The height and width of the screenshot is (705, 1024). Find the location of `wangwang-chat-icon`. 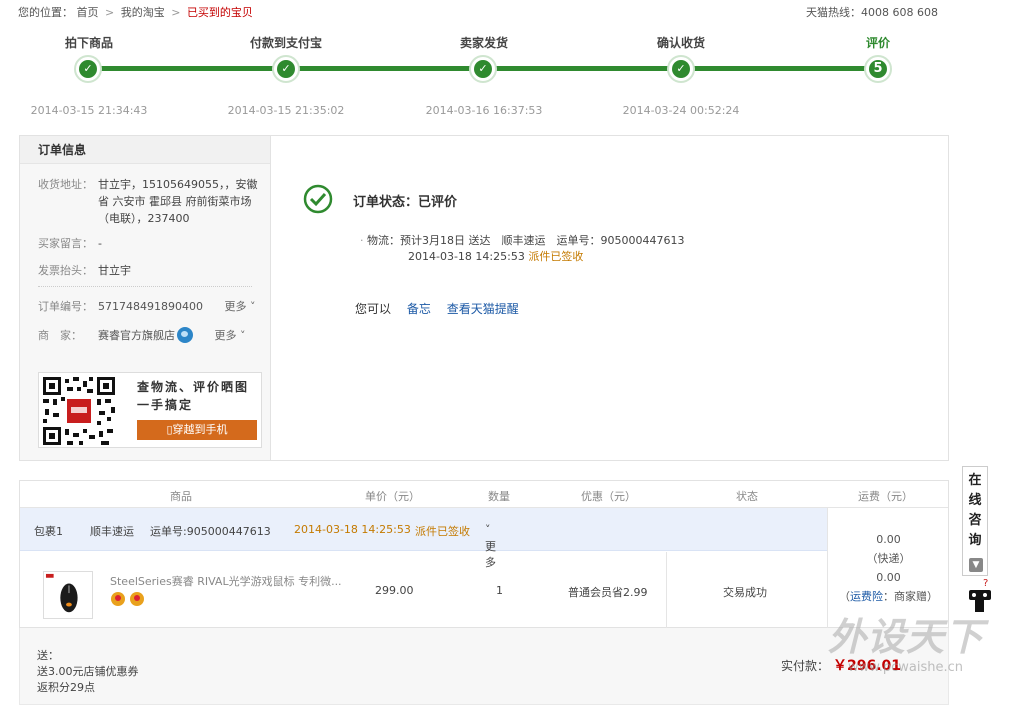

wangwang-chat-icon is located at coordinates (185, 335).